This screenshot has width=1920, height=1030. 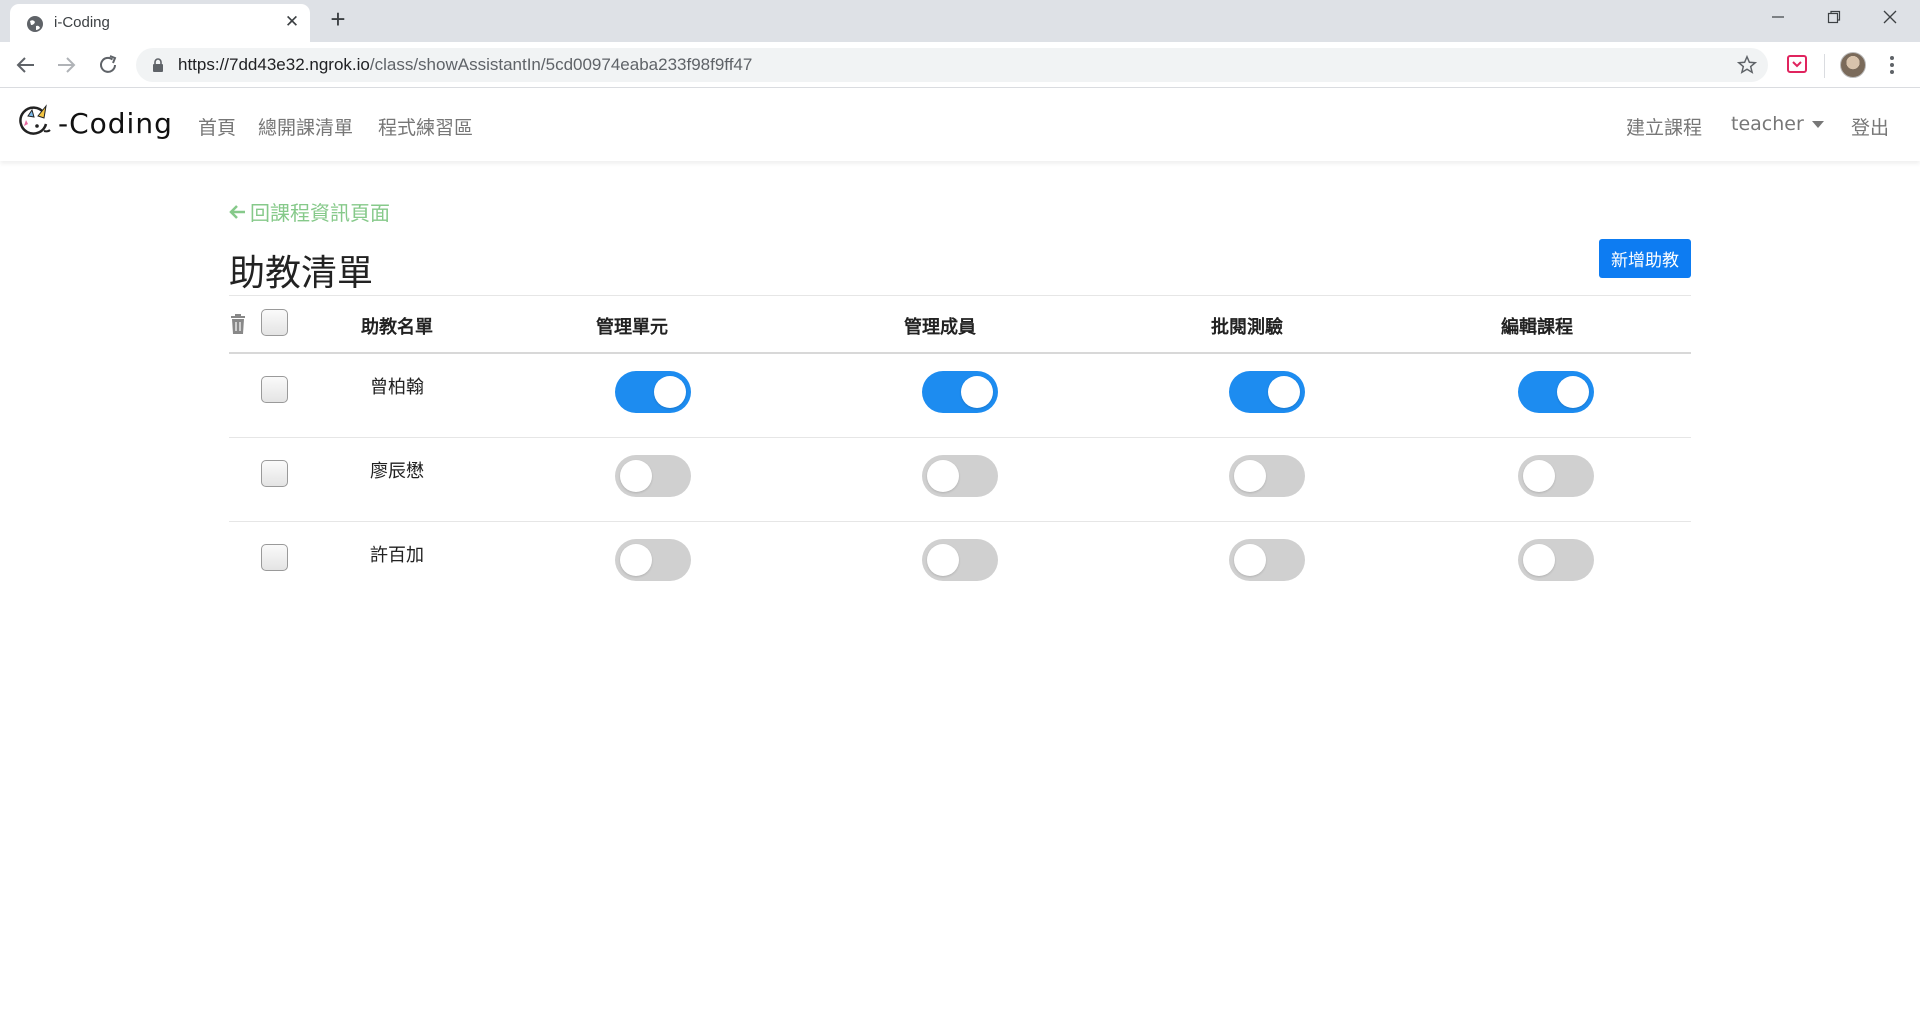 What do you see at coordinates (1664, 126) in the screenshot?
I see `nav-create-course: 建立課程` at bounding box center [1664, 126].